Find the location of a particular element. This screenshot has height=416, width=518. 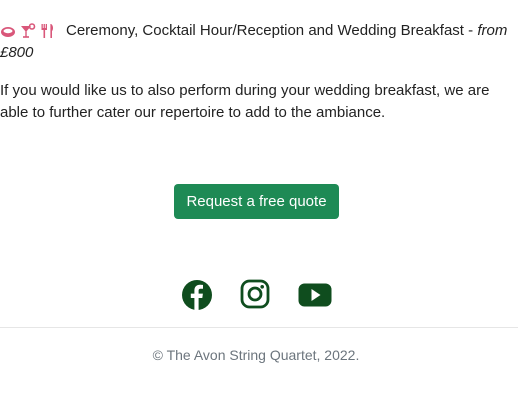

cocktail-icon is located at coordinates (28, 31).